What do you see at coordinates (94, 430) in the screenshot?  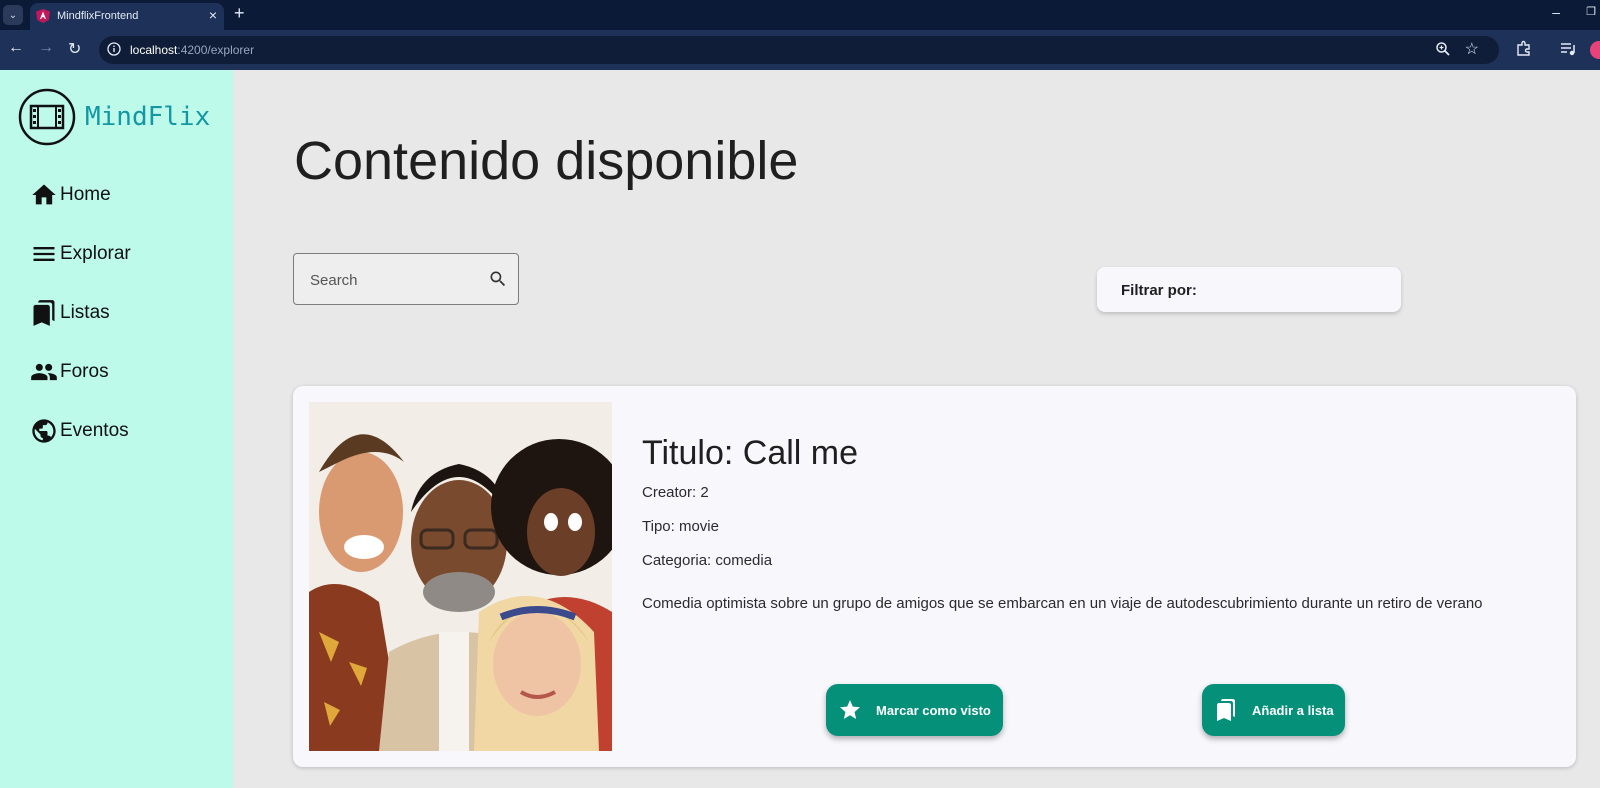 I see `sidebar-item-label: Eventos` at bounding box center [94, 430].